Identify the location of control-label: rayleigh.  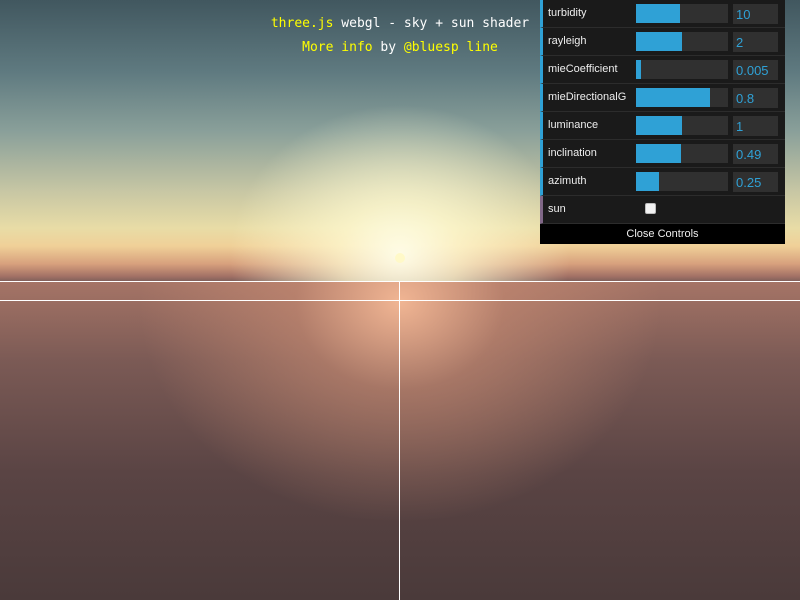
(567, 41).